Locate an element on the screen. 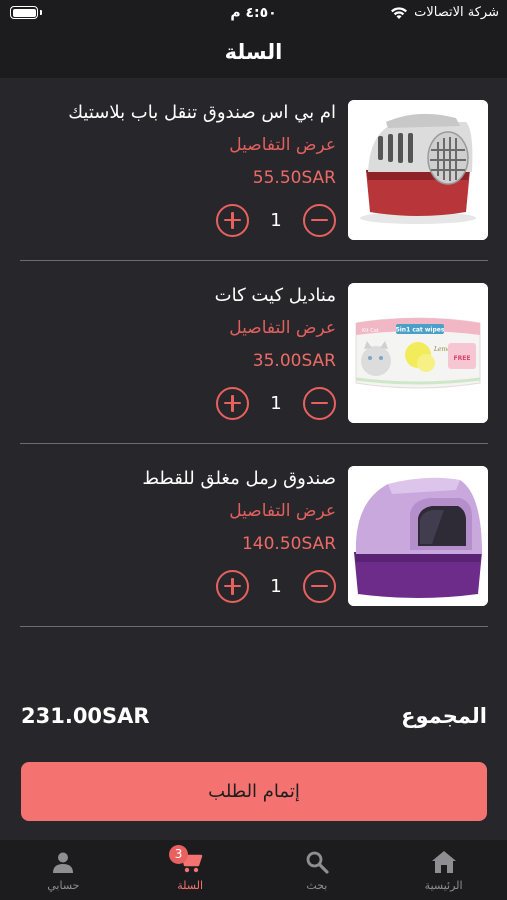 Image resolution: width=507 pixels, height=900 pixels. total-amount: 231.00SAR is located at coordinates (85, 716).